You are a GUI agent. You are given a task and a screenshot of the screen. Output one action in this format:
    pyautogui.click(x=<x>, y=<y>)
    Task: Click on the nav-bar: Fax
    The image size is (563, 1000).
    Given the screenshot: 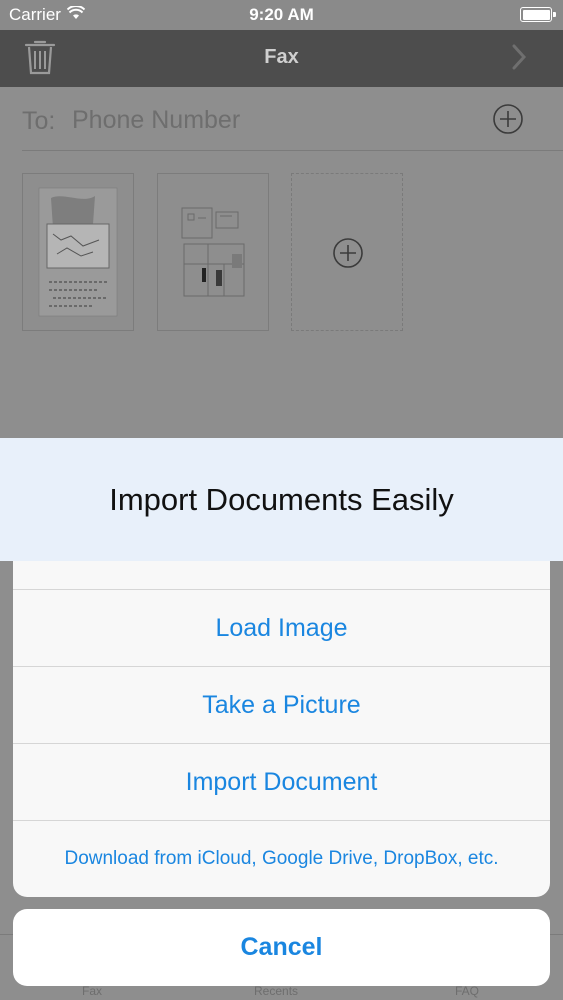 What is the action you would take?
    pyautogui.click(x=281, y=58)
    